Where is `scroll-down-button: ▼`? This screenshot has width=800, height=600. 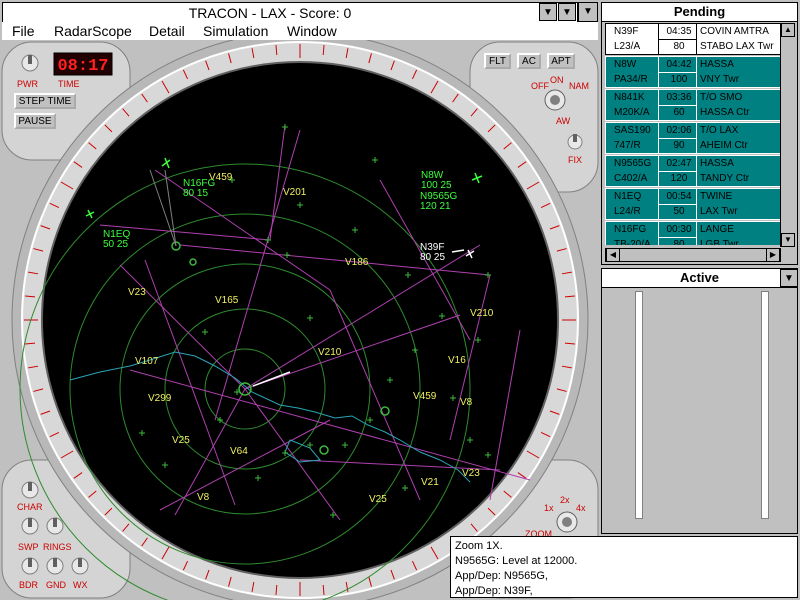 scroll-down-button: ▼ is located at coordinates (788, 240).